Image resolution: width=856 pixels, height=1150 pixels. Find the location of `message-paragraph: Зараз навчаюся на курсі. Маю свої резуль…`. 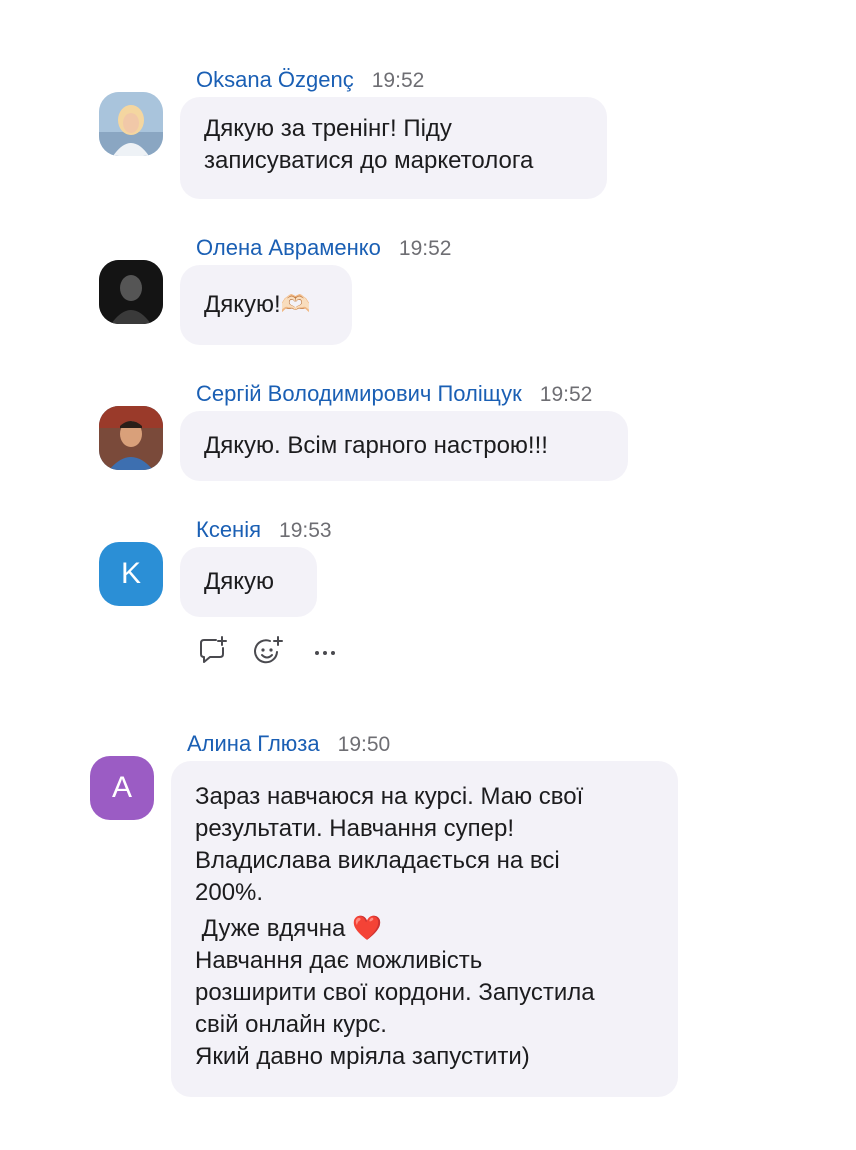

message-paragraph: Зараз навчаюся на курсі. Маю свої резуль… is located at coordinates (424, 845).